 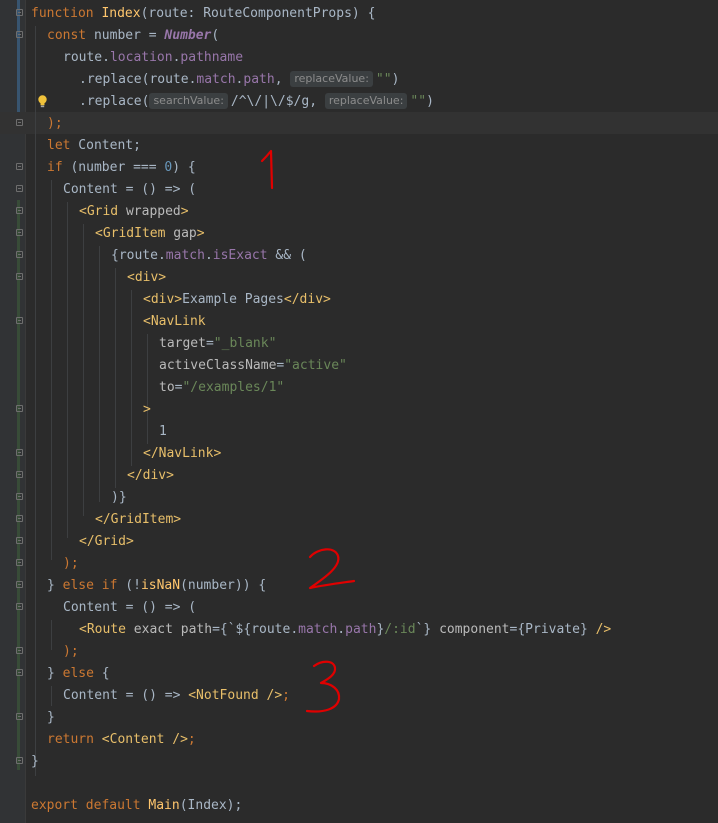 I want to click on code-line: </GridItem>, so click(x=138, y=519).